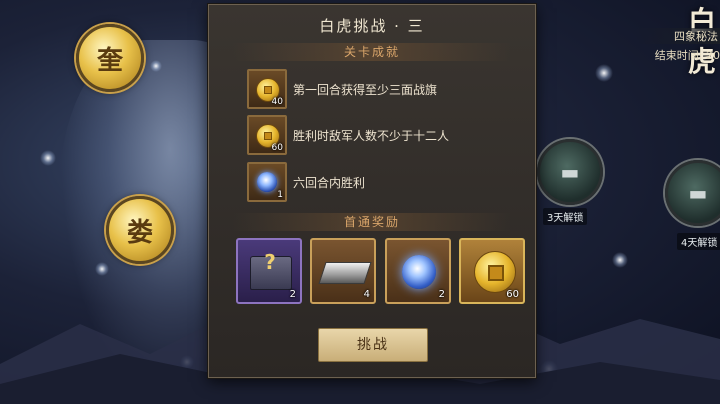 The image size is (720, 404). I want to click on achievement-row: 60 胜利时敌军人数不少于十二人, so click(348, 135).